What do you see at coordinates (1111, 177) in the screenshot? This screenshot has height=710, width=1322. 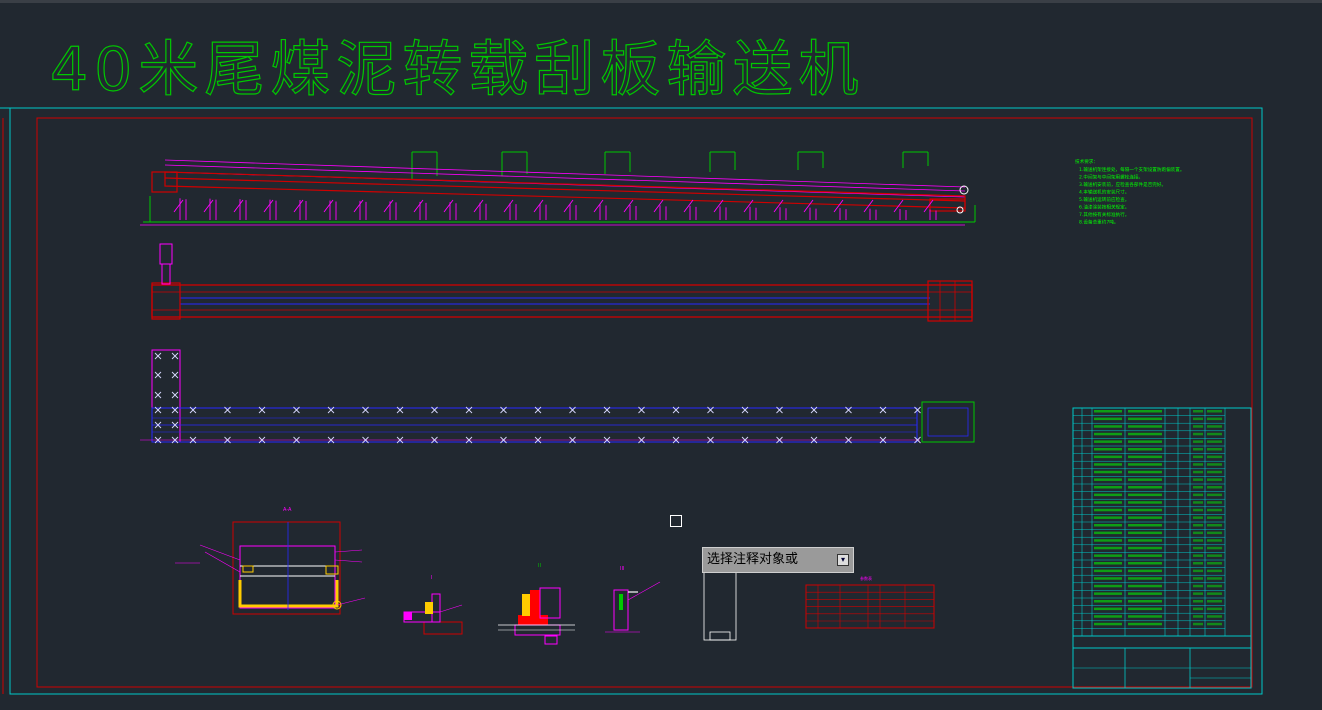 I see `tech-note-line: 2.中间架与中间架用螺栓连接。` at bounding box center [1111, 177].